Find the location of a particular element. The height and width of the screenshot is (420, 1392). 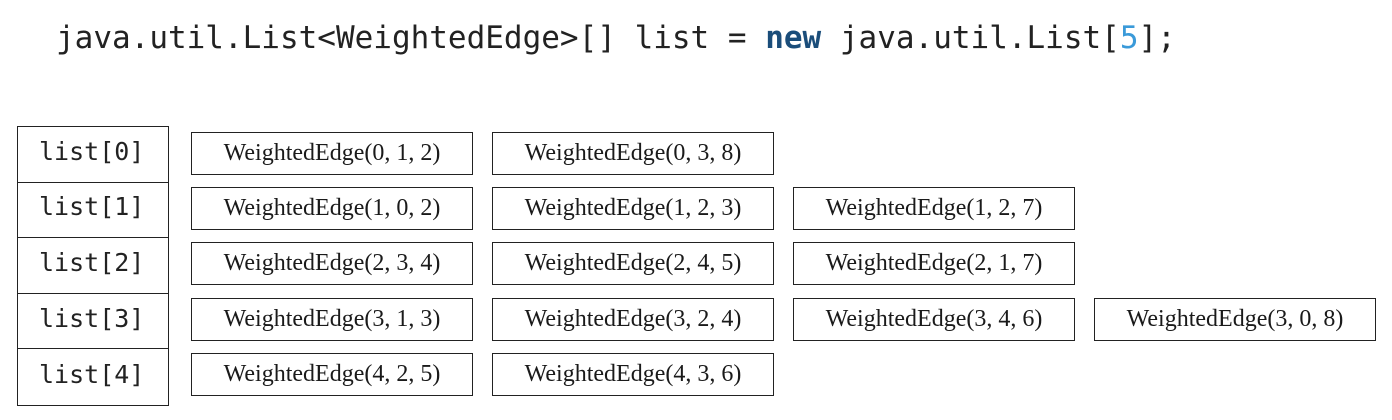

code-prefix: java.util.List<WeightedEdge>[] list = is located at coordinates (411, 38).